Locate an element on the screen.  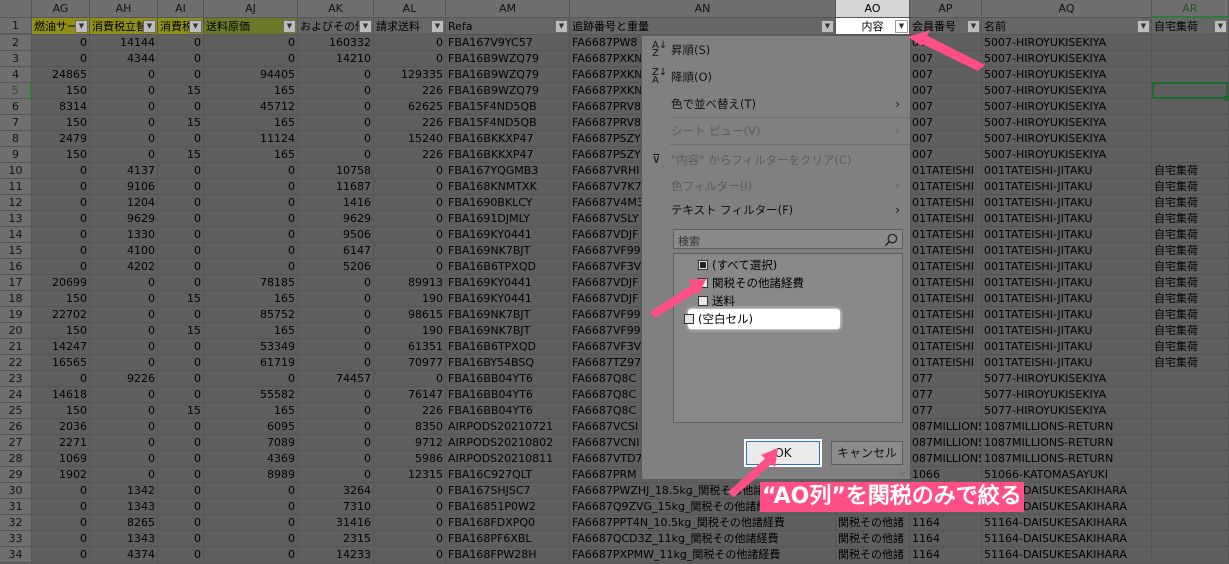
table-cell: FBA169NK7BJT is located at coordinates (508, 251).